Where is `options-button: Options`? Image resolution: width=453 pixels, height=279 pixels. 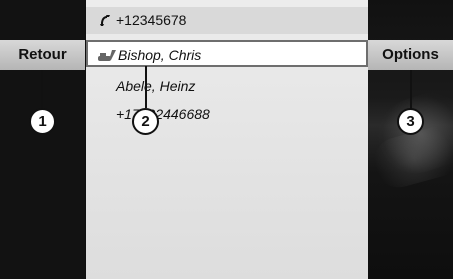
options-button: Options is located at coordinates (410, 55).